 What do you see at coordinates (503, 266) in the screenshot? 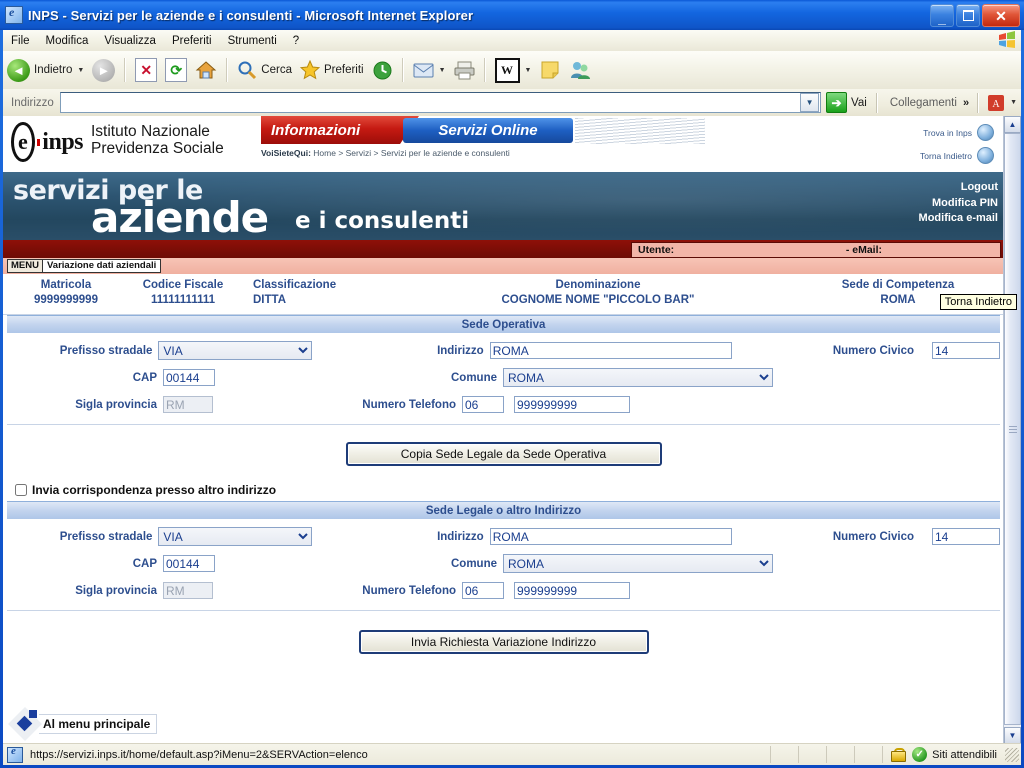
I see `menu-strip: MENU Variazione dati aziendali` at bounding box center [503, 266].